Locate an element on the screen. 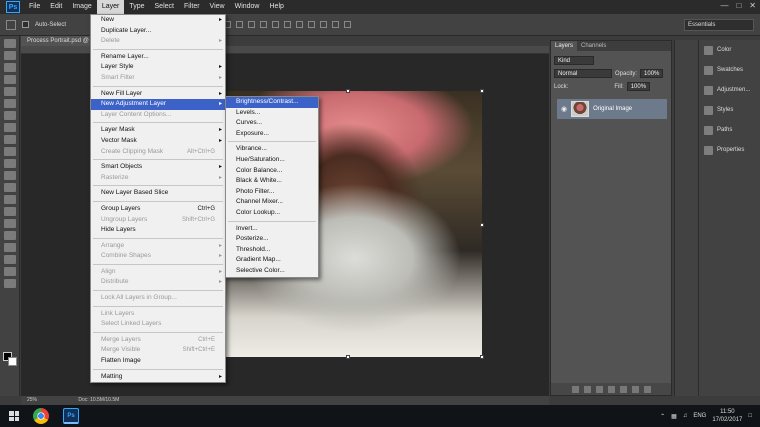 The width and height of the screenshot is (760, 427). menu-type: Type is located at coordinates (136, 7).